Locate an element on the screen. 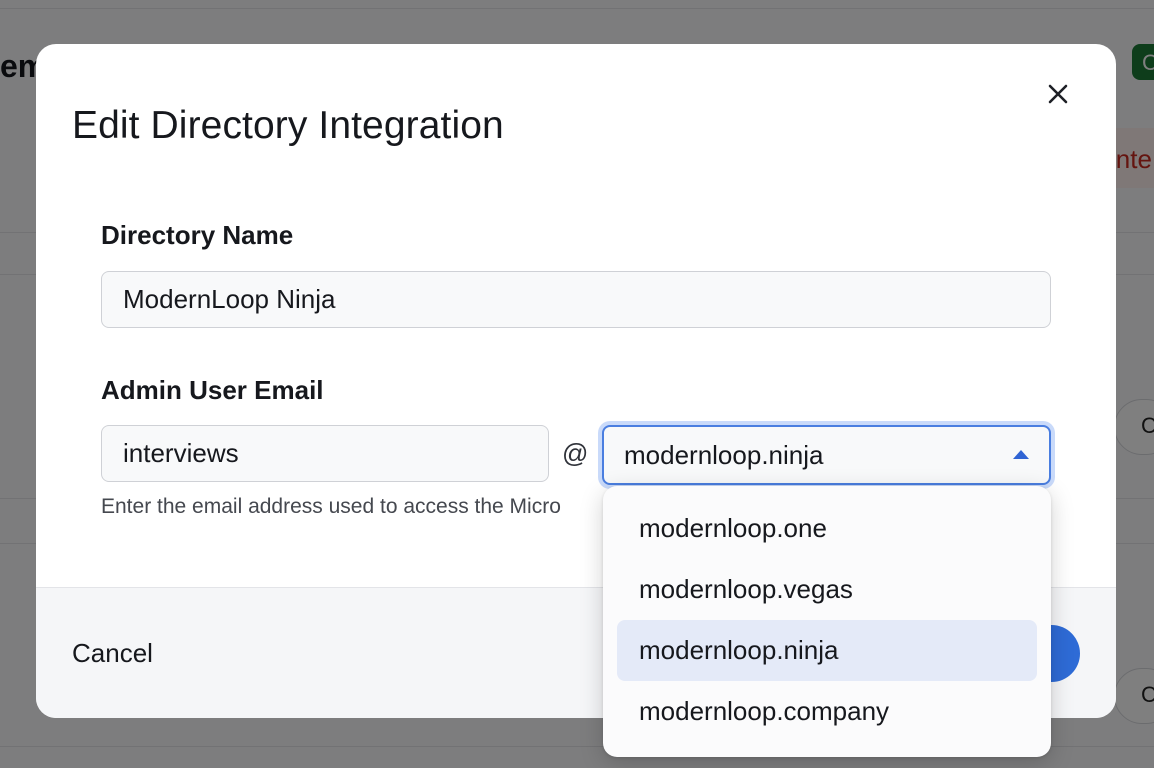 This screenshot has height=768, width=1154. admin-email-label: Admin User Email is located at coordinates (212, 390).